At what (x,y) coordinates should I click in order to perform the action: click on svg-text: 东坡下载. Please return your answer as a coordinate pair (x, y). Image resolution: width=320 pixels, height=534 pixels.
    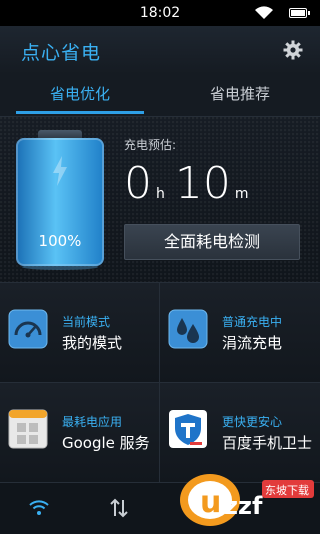
    Looking at the image, I should click on (287, 490).